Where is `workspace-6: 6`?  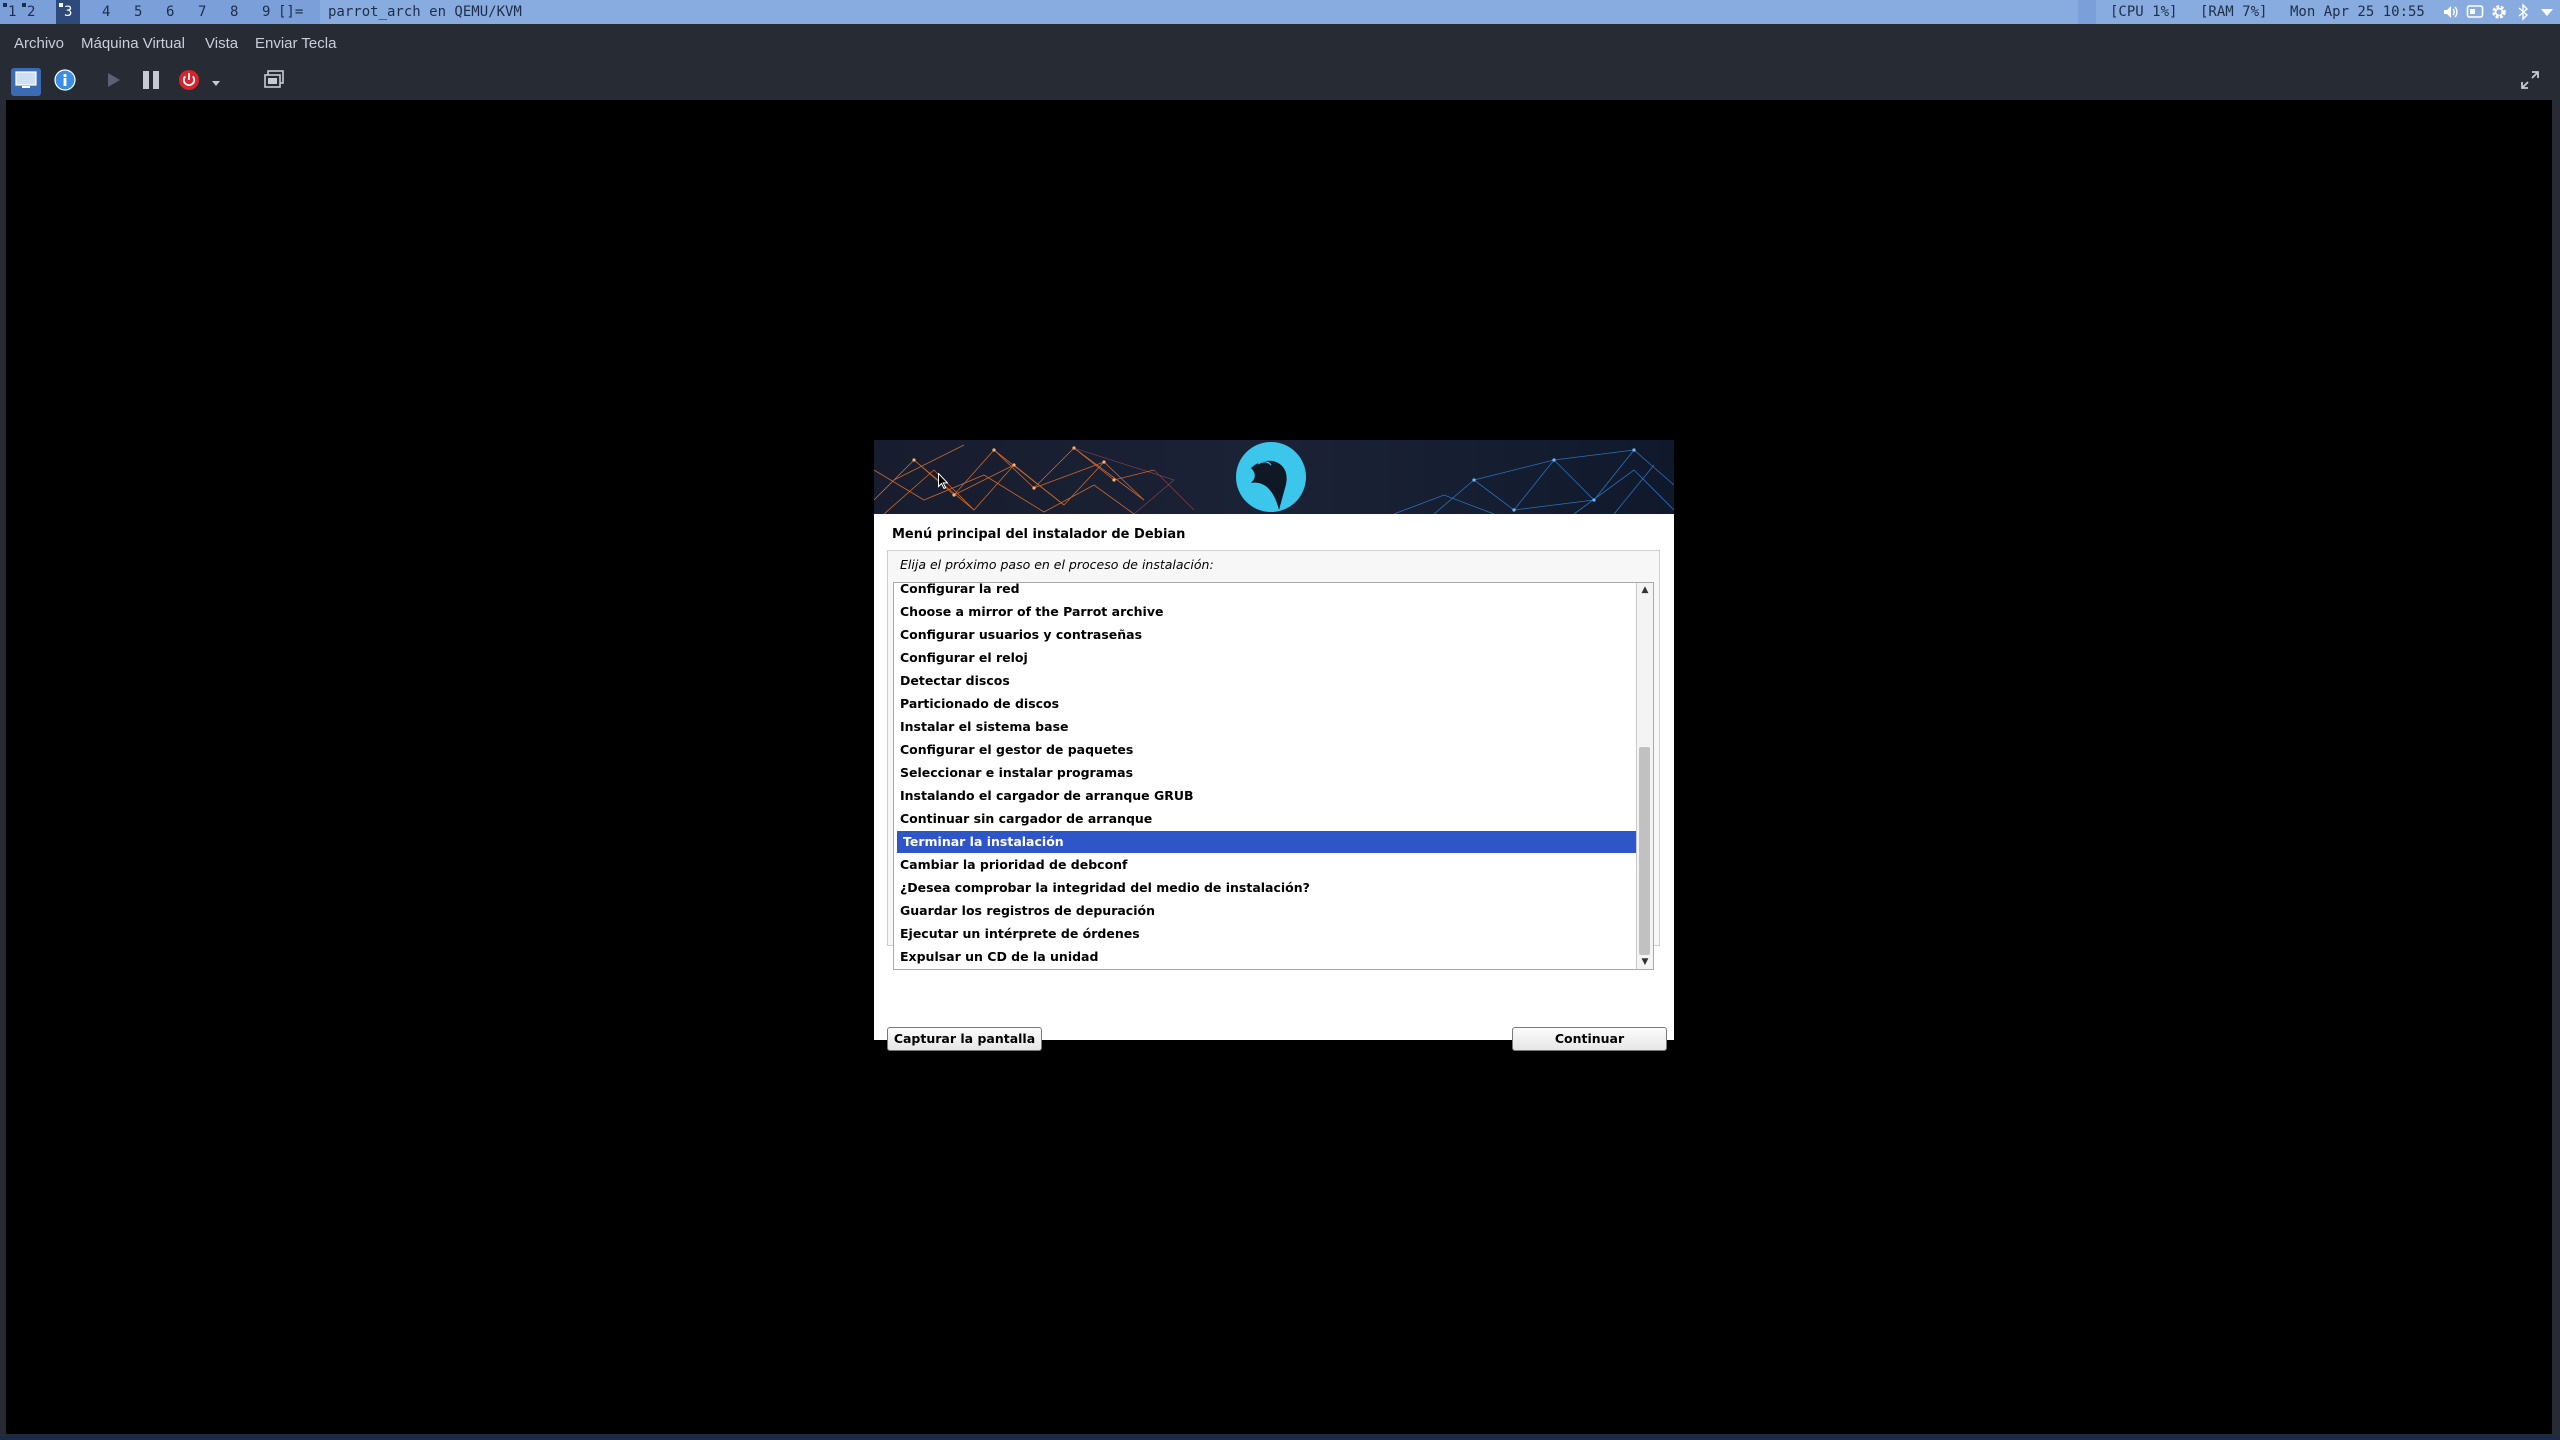
workspace-6: 6 is located at coordinates (170, 12).